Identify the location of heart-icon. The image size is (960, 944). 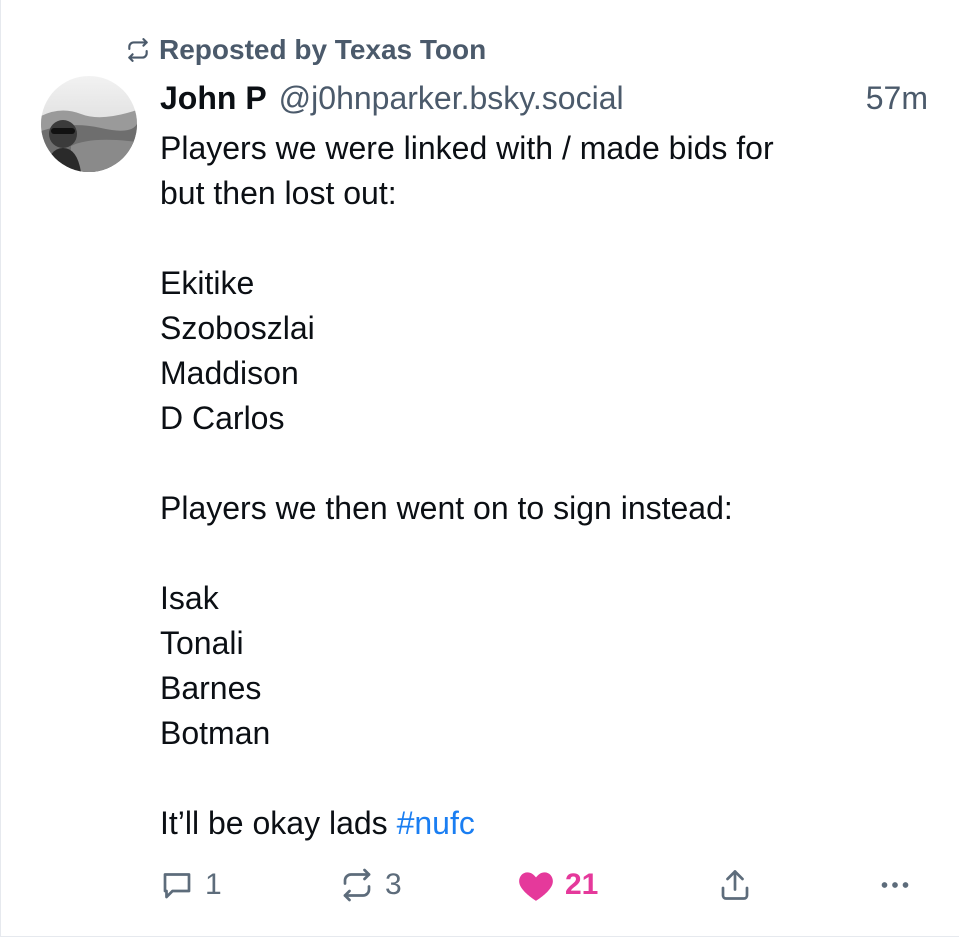
(536, 885).